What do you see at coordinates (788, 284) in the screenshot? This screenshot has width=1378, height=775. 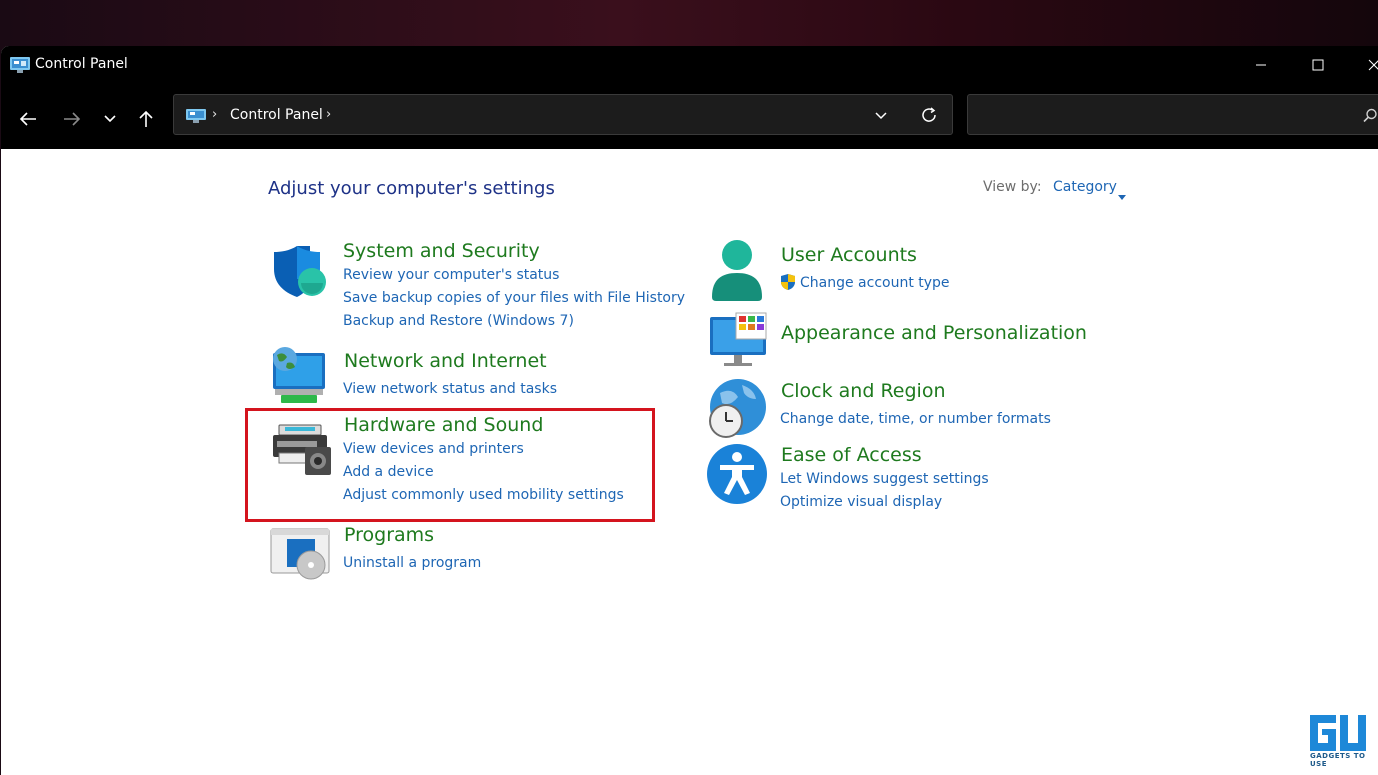 I see `uac-shield-icon` at bounding box center [788, 284].